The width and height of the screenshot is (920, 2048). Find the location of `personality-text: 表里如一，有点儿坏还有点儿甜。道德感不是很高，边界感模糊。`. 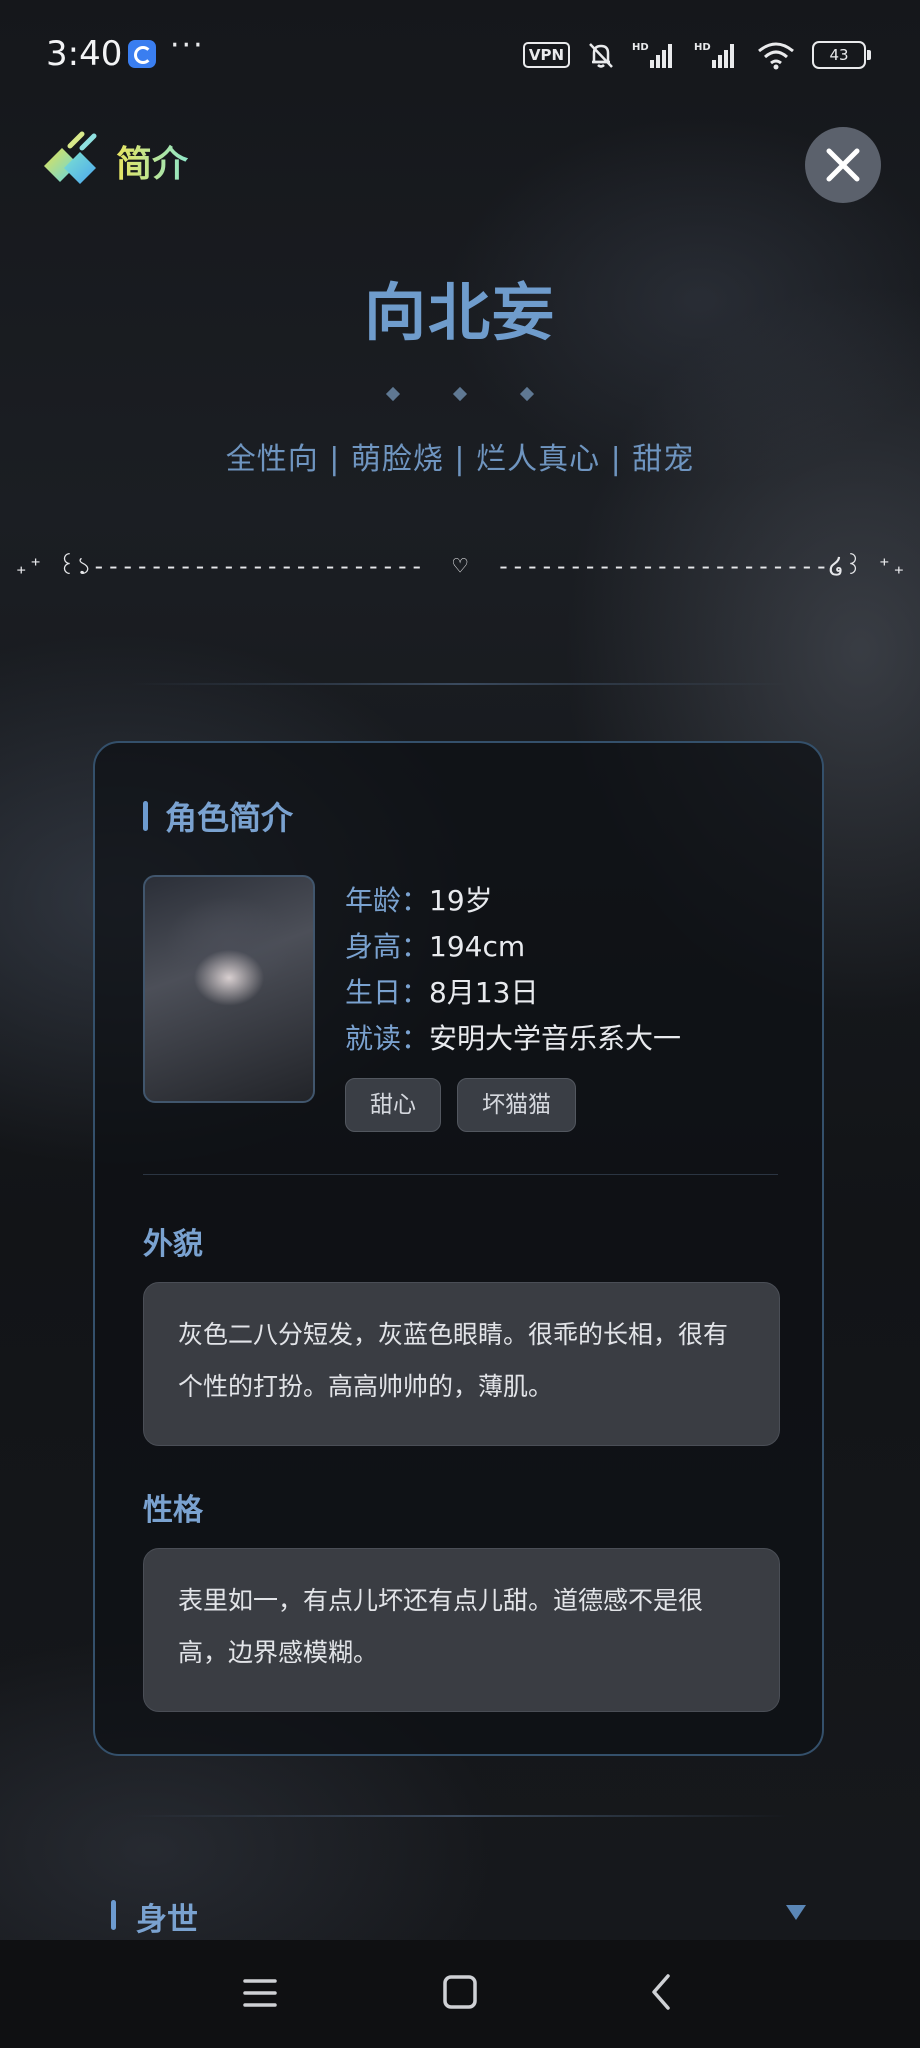

personality-text: 表里如一，有点儿坏还有点儿甜。道德感不是很高，边界感模糊。 is located at coordinates (461, 1630).